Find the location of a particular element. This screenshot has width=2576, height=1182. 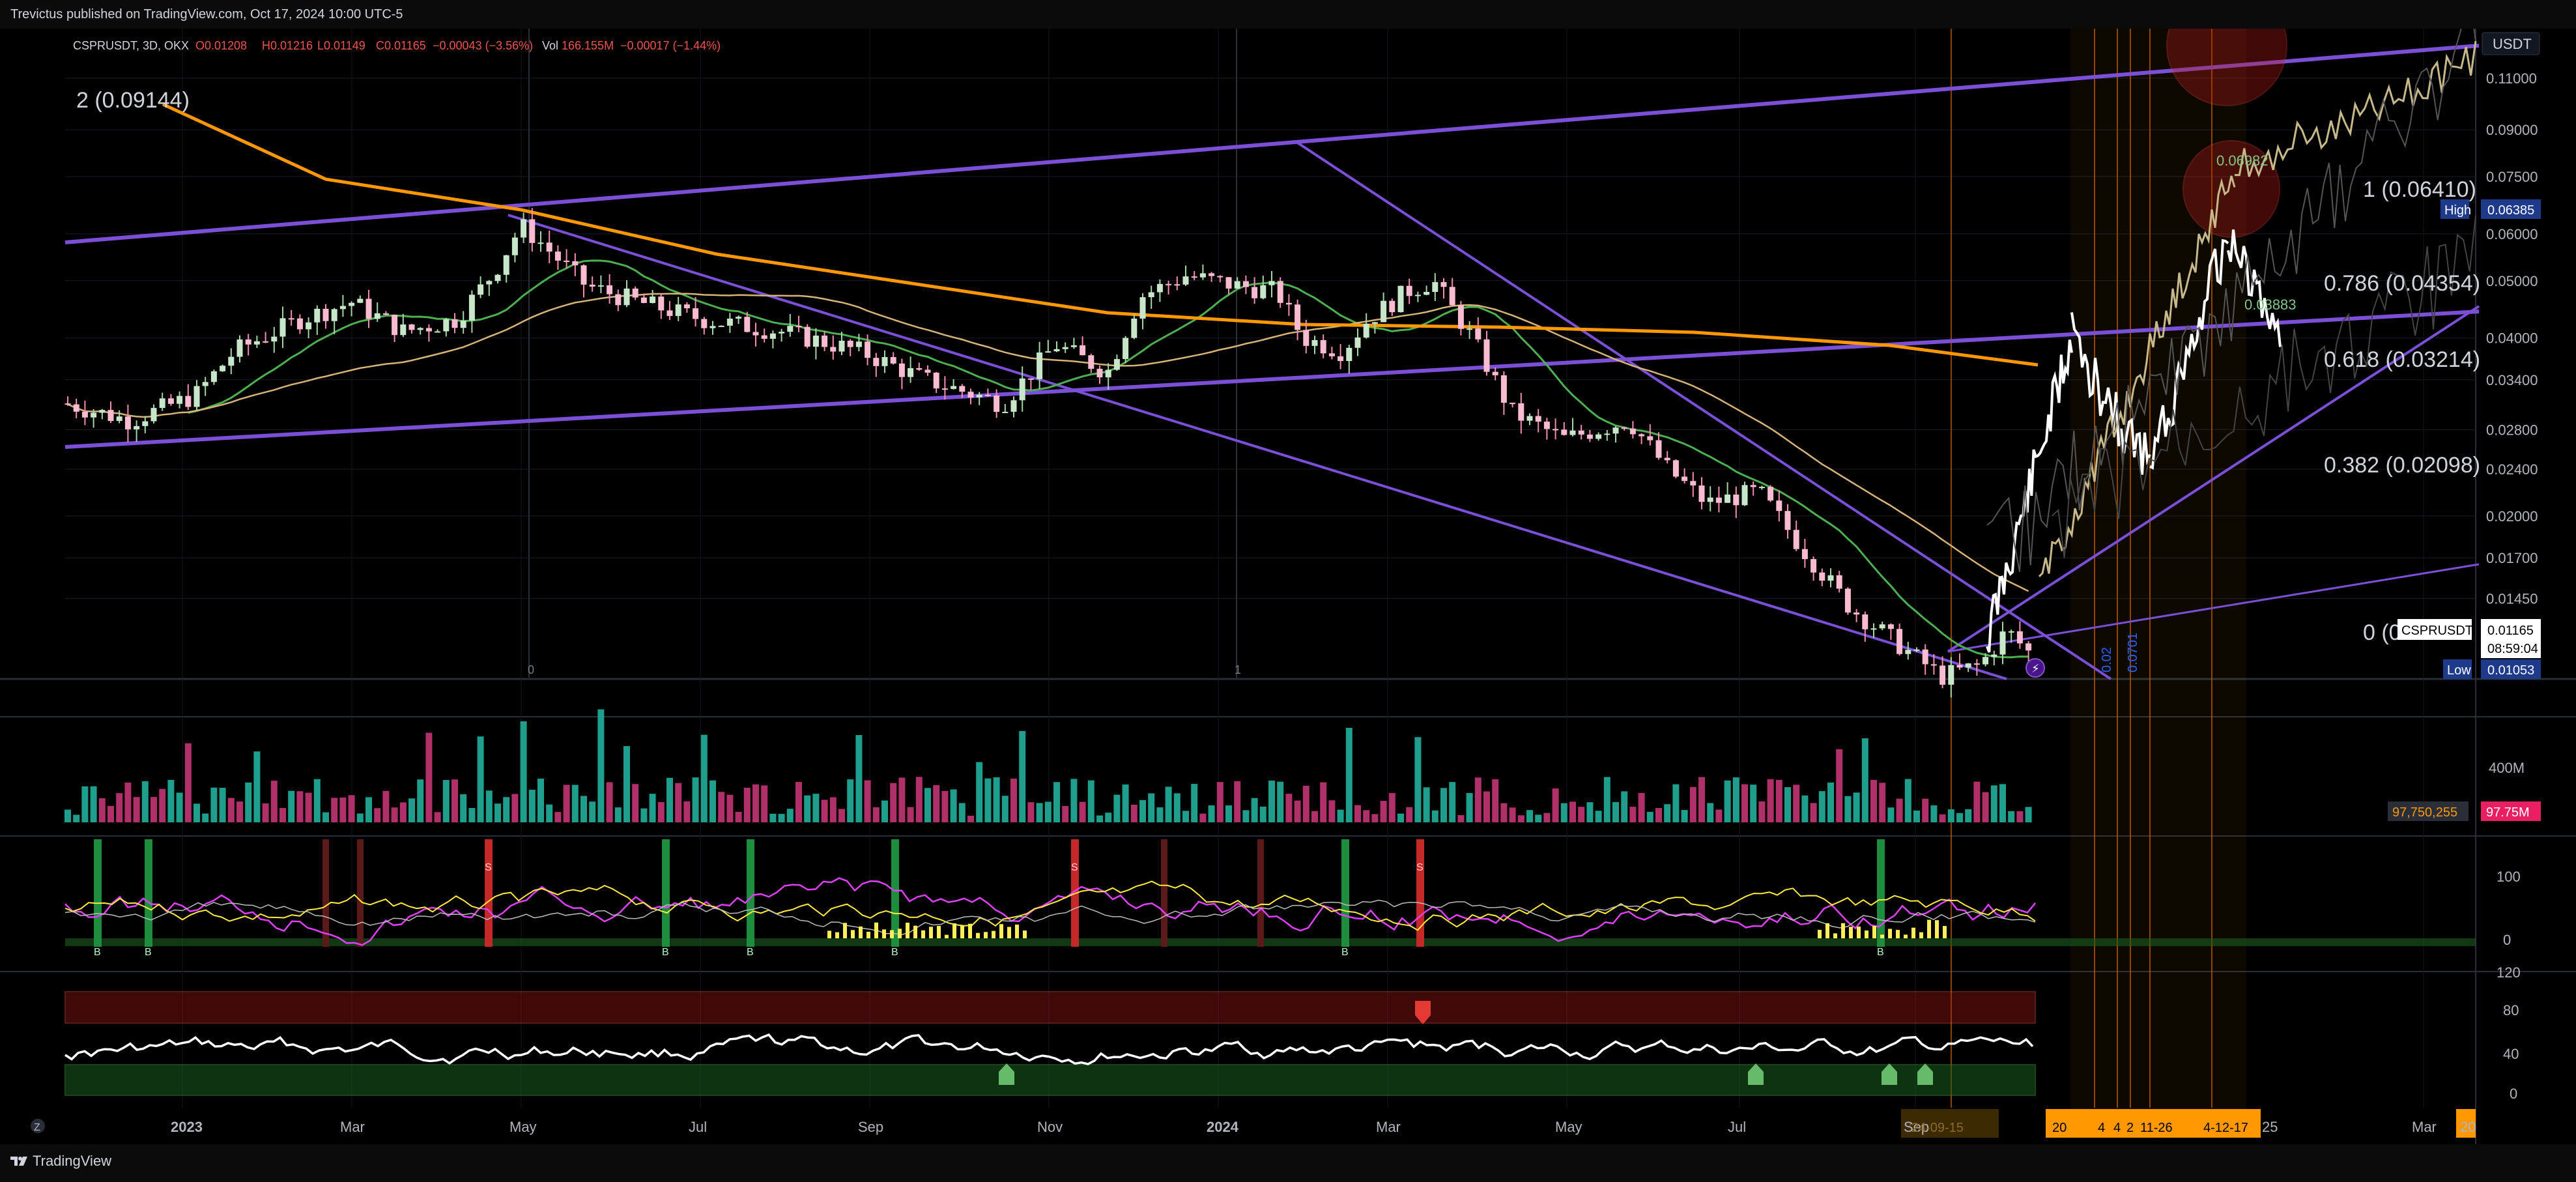

tradingview-brand: TradingView is located at coordinates (72, 1161).